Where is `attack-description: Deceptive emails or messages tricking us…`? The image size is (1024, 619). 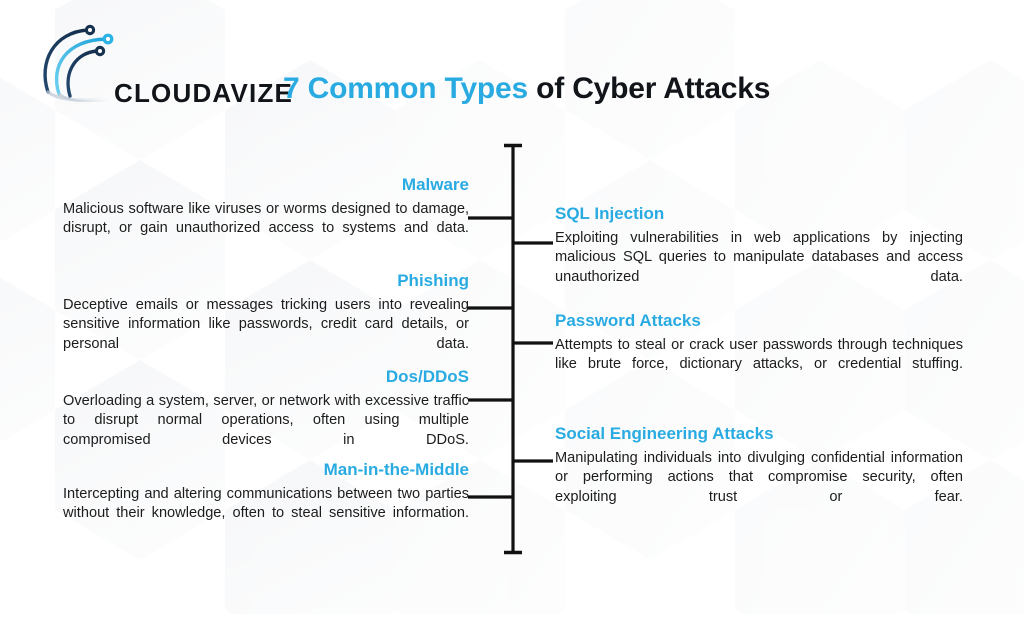
attack-description: Deceptive emails or messages tricking us… is located at coordinates (266, 324).